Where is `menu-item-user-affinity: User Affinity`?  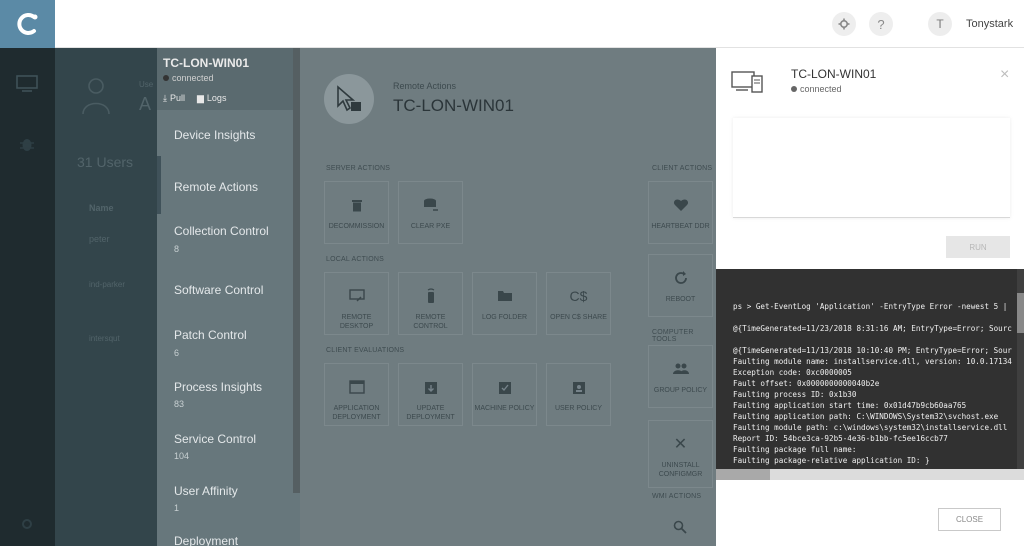 menu-item-user-affinity: User Affinity is located at coordinates (206, 491).